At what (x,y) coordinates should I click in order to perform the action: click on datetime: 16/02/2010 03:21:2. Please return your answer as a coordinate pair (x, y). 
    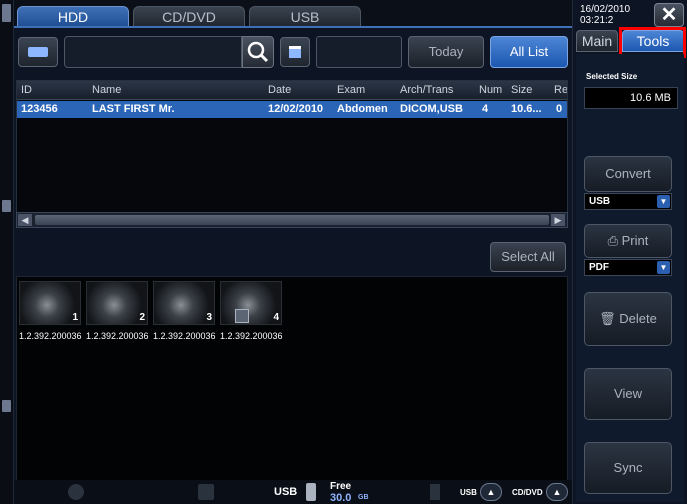
    Looking at the image, I should click on (605, 15).